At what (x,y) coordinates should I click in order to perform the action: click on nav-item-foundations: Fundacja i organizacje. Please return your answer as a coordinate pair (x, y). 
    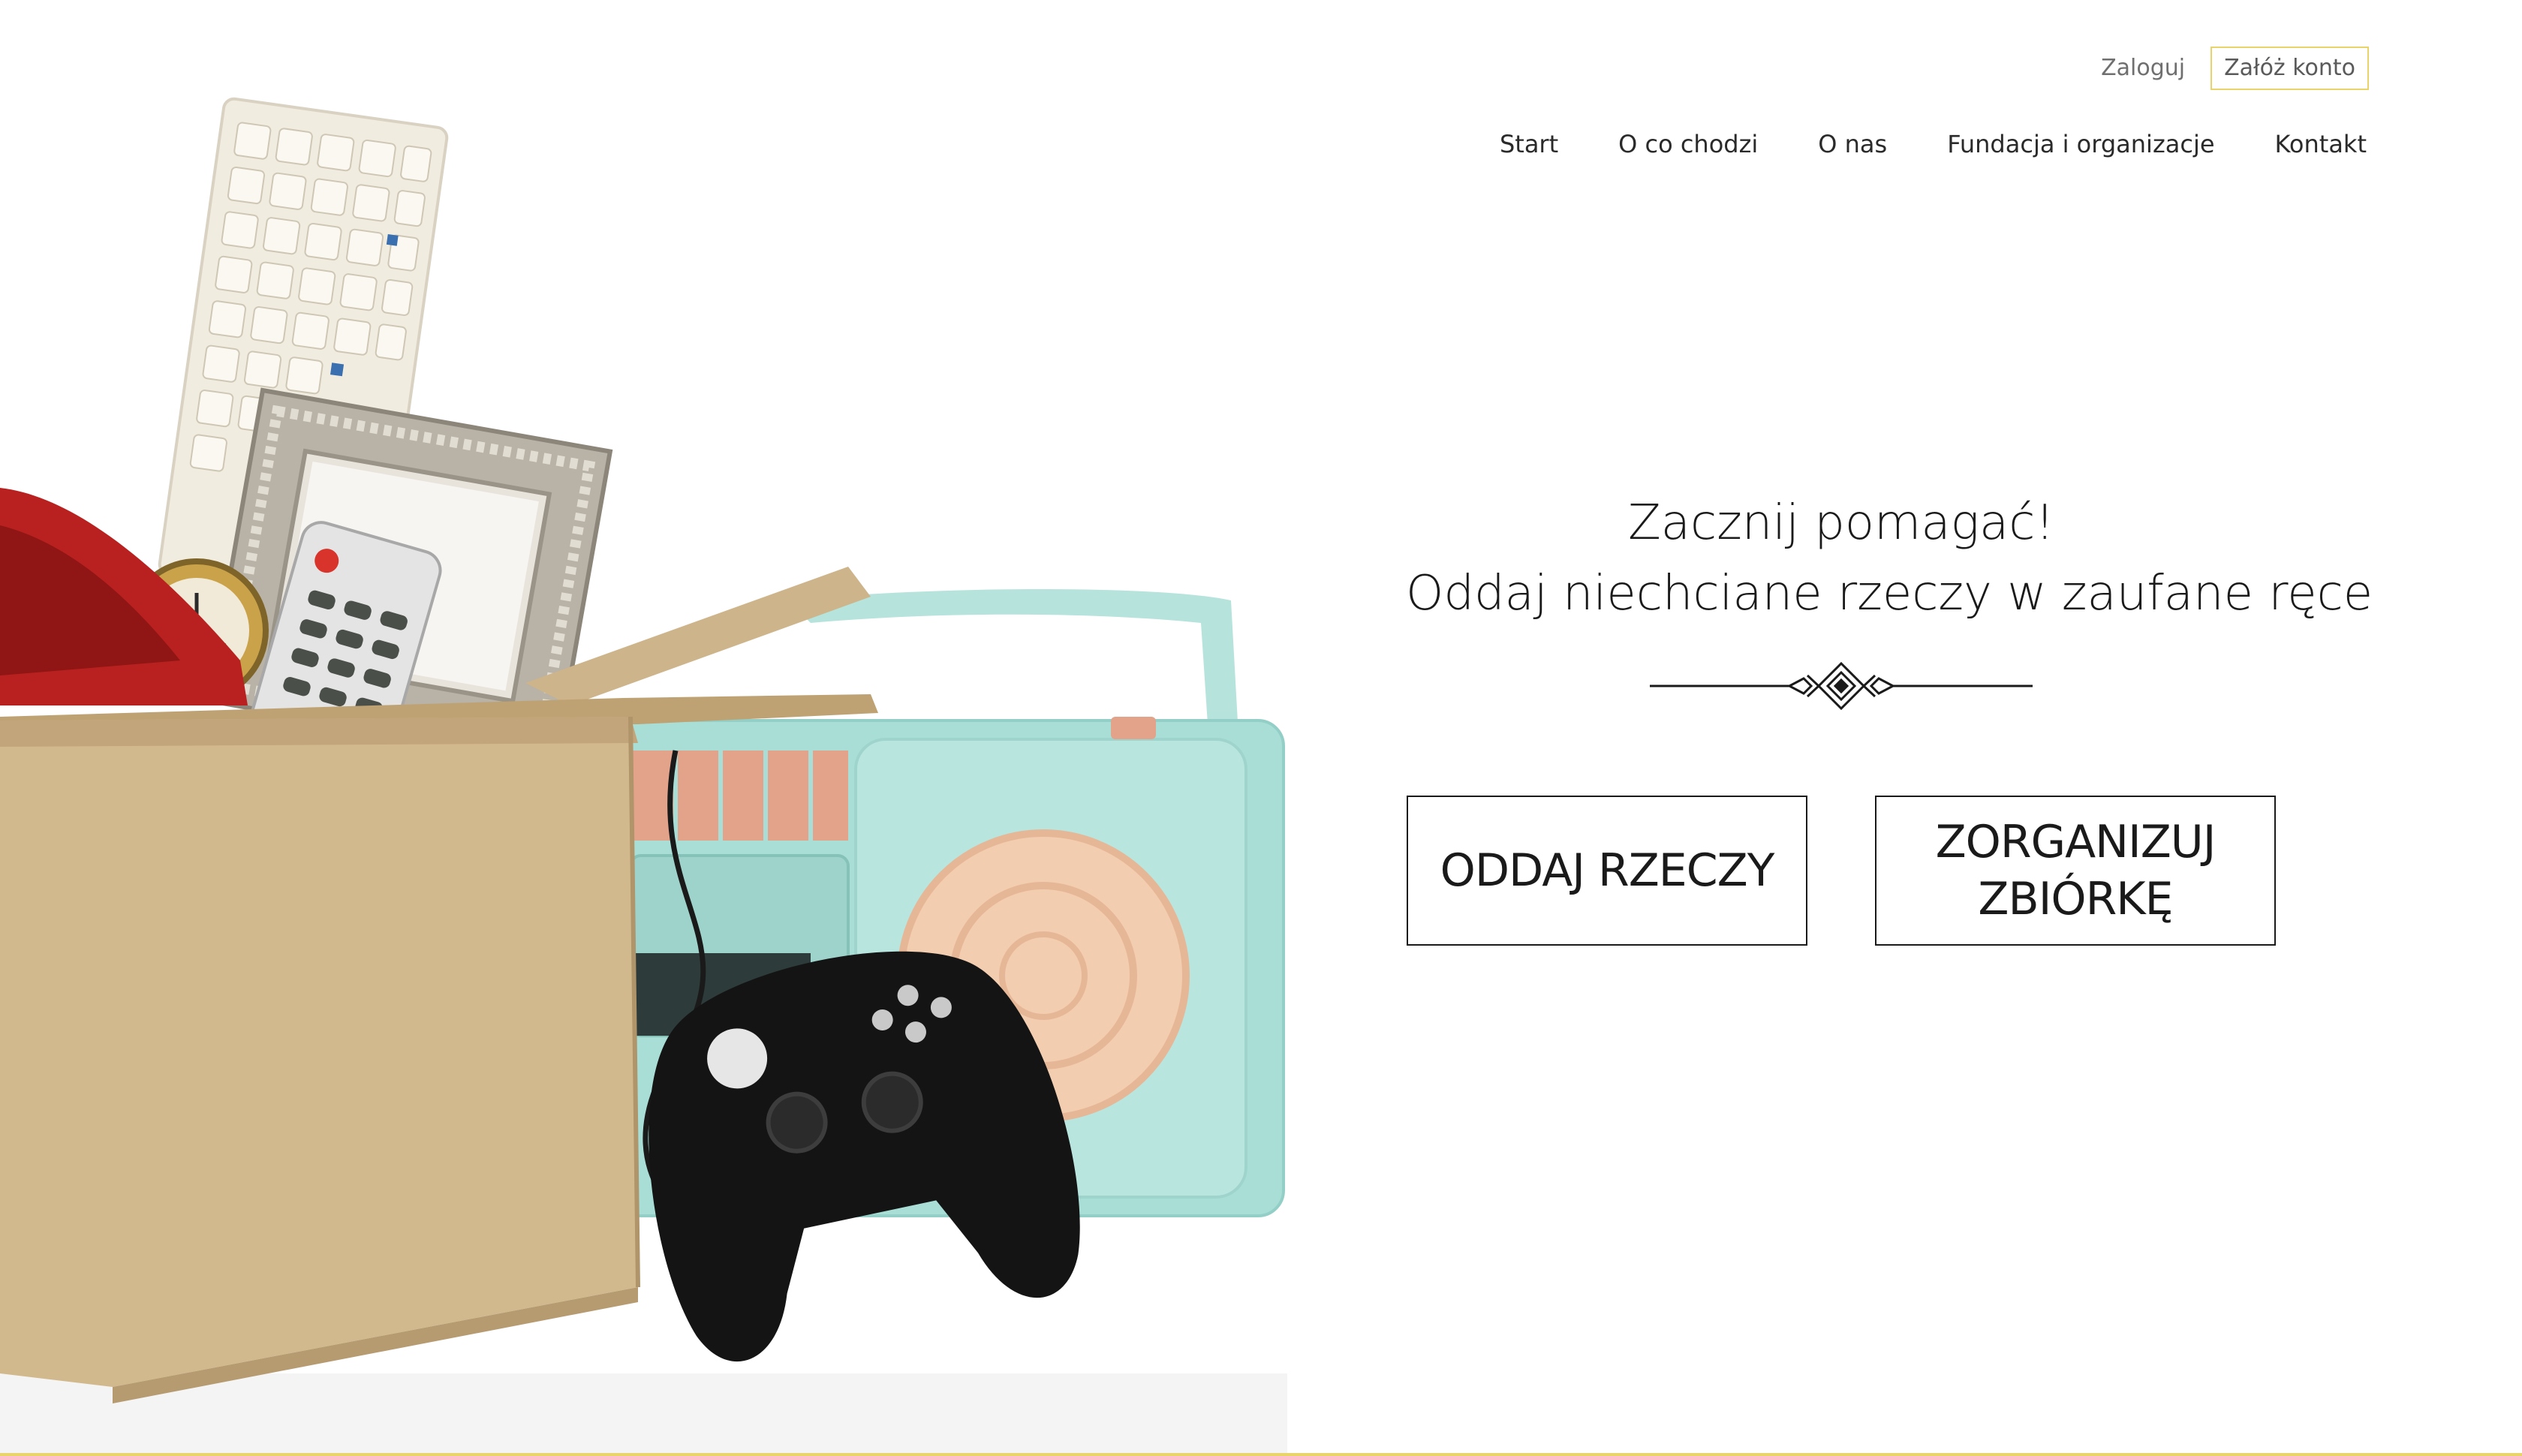
    Looking at the image, I should click on (2080, 144).